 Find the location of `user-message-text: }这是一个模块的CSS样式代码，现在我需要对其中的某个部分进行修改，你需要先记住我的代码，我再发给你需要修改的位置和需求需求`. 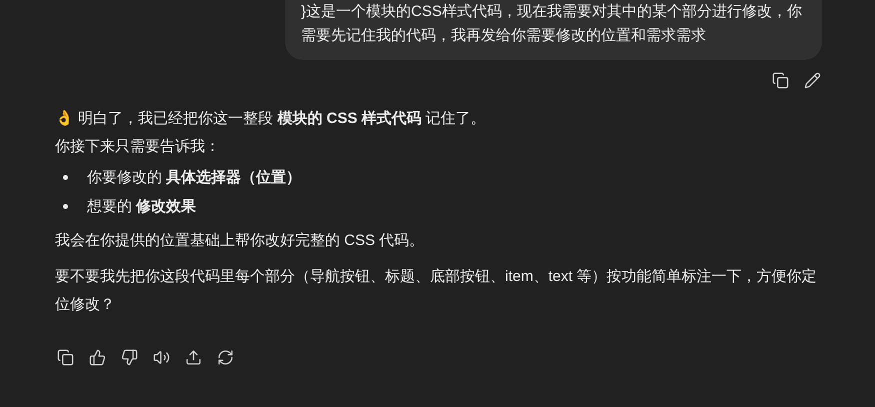

user-message-text: }这是一个模块的CSS样式代码，现在我需要对其中的某个部分进行修改，你需要先记住我的代码，我再发给你需要修改的位置和需求需求 is located at coordinates (551, 23).